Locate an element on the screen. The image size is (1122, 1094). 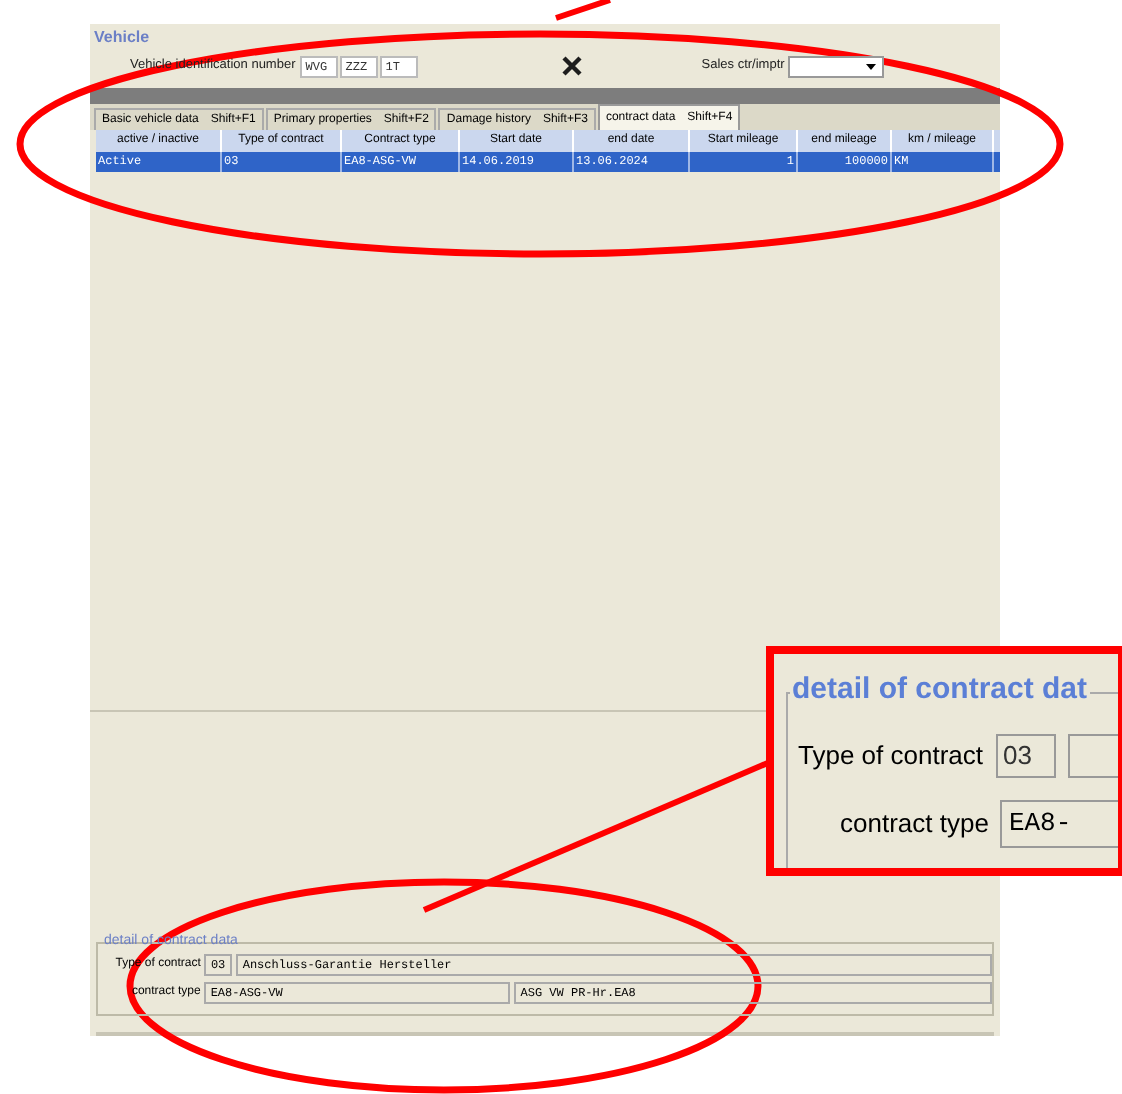
caret-icon is located at coordinates (871, 66).